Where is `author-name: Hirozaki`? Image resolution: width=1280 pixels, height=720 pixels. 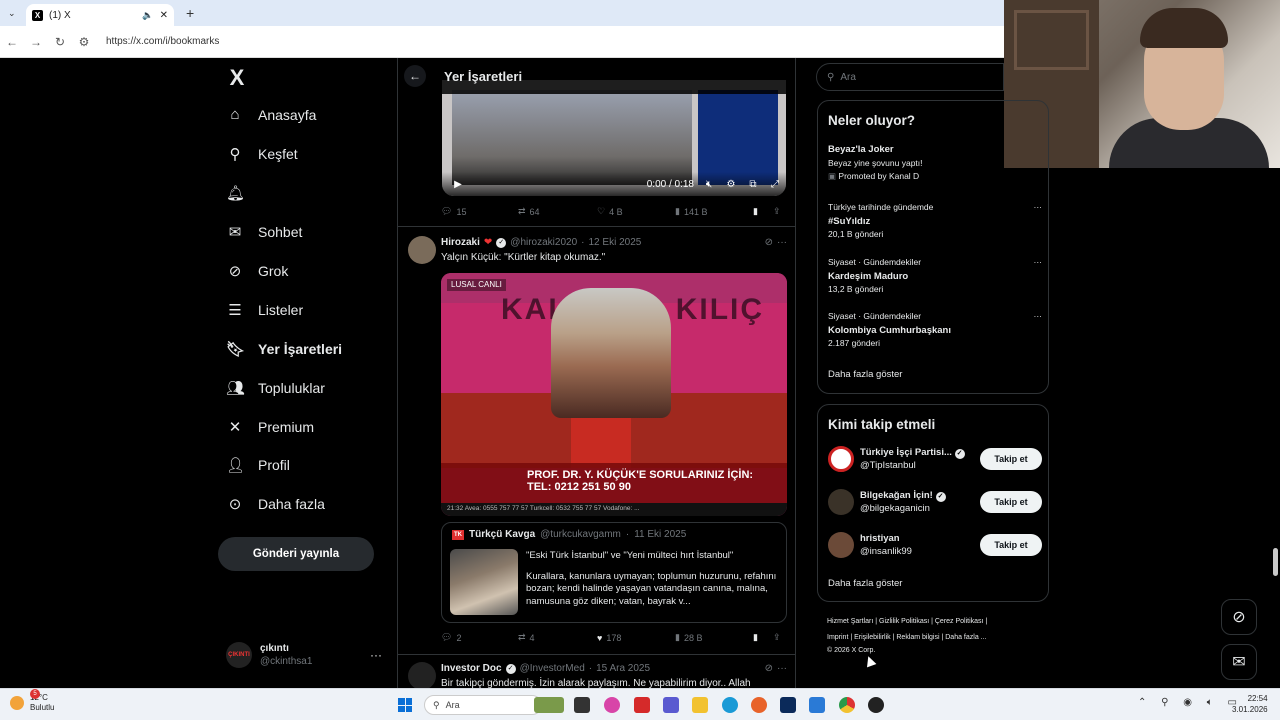 author-name: Hirozaki is located at coordinates (460, 242).